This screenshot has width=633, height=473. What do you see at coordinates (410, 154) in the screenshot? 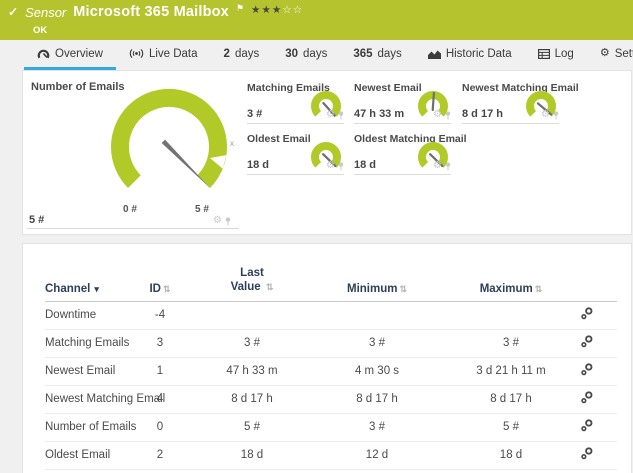
I see `gauge-cell-oldest-matching-email: Oldest Matching Email 18 d ⚙` at bounding box center [410, 154].